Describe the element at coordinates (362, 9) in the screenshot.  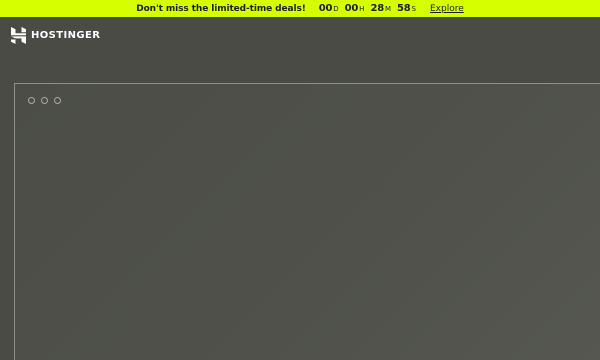
I see `countdown-hours-unit: H` at that location.